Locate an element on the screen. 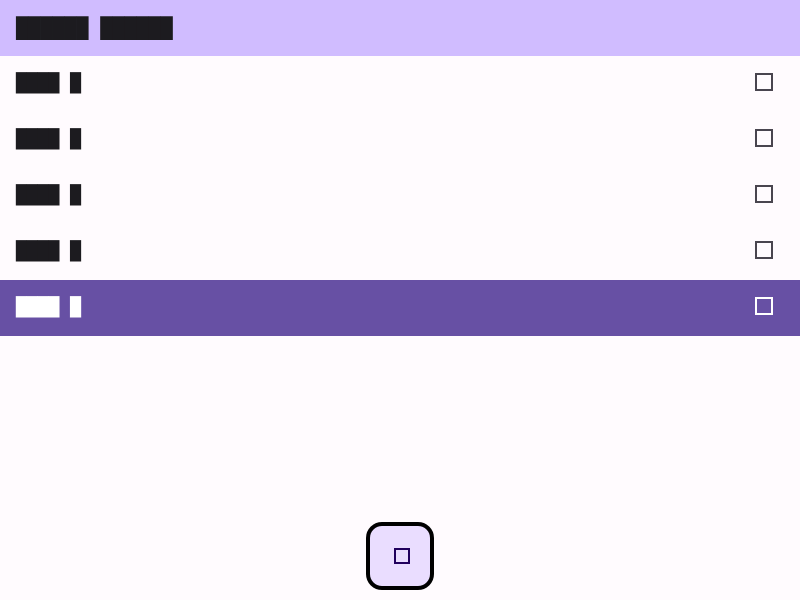 The image size is (800, 600). square-icon is located at coordinates (402, 556).